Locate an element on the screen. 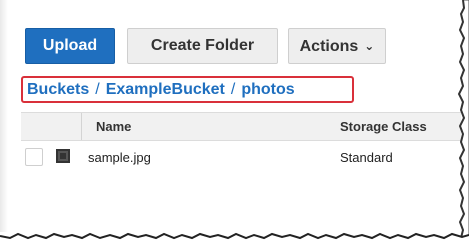 This screenshot has height=244, width=469. breadcrumb-highlight-box: Buckets / ExampleBucket / photos is located at coordinates (187, 89).